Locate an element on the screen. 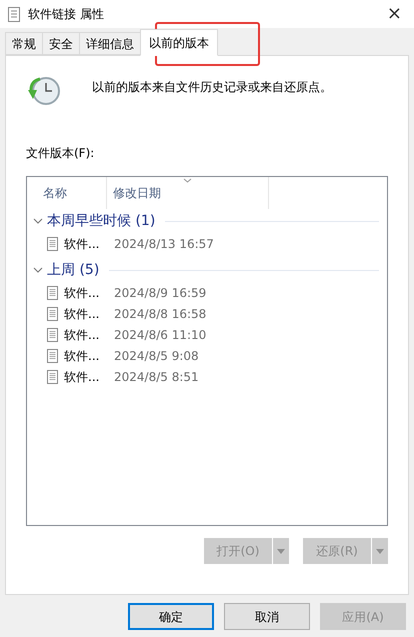 This screenshot has height=637, width=414. sort-caret-icon is located at coordinates (187, 180).